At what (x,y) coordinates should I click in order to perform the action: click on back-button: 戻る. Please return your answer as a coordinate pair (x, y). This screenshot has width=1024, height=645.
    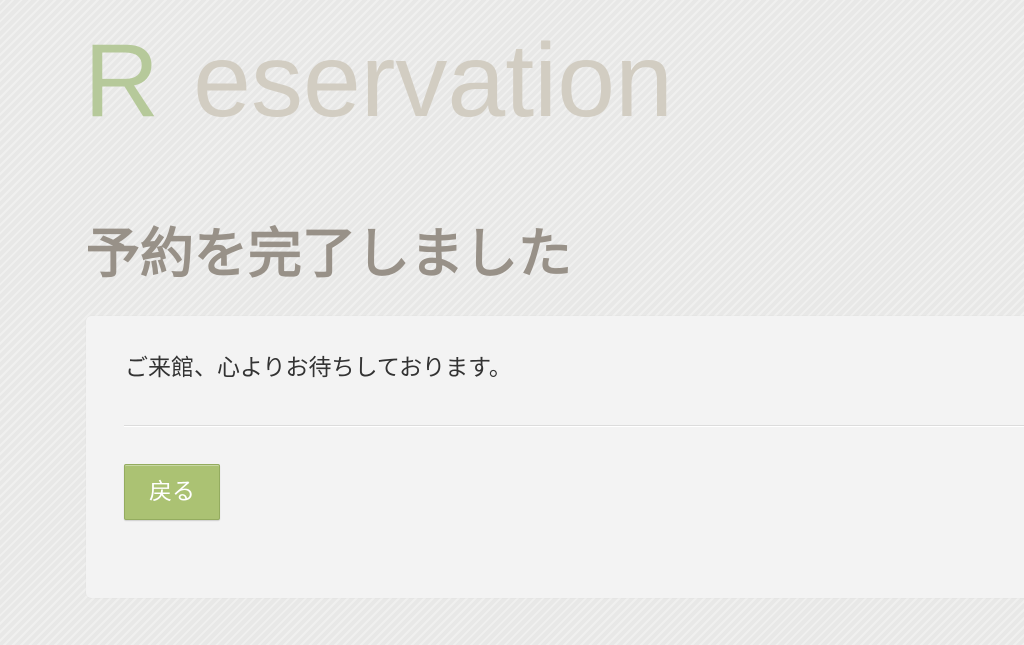
    Looking at the image, I should click on (172, 492).